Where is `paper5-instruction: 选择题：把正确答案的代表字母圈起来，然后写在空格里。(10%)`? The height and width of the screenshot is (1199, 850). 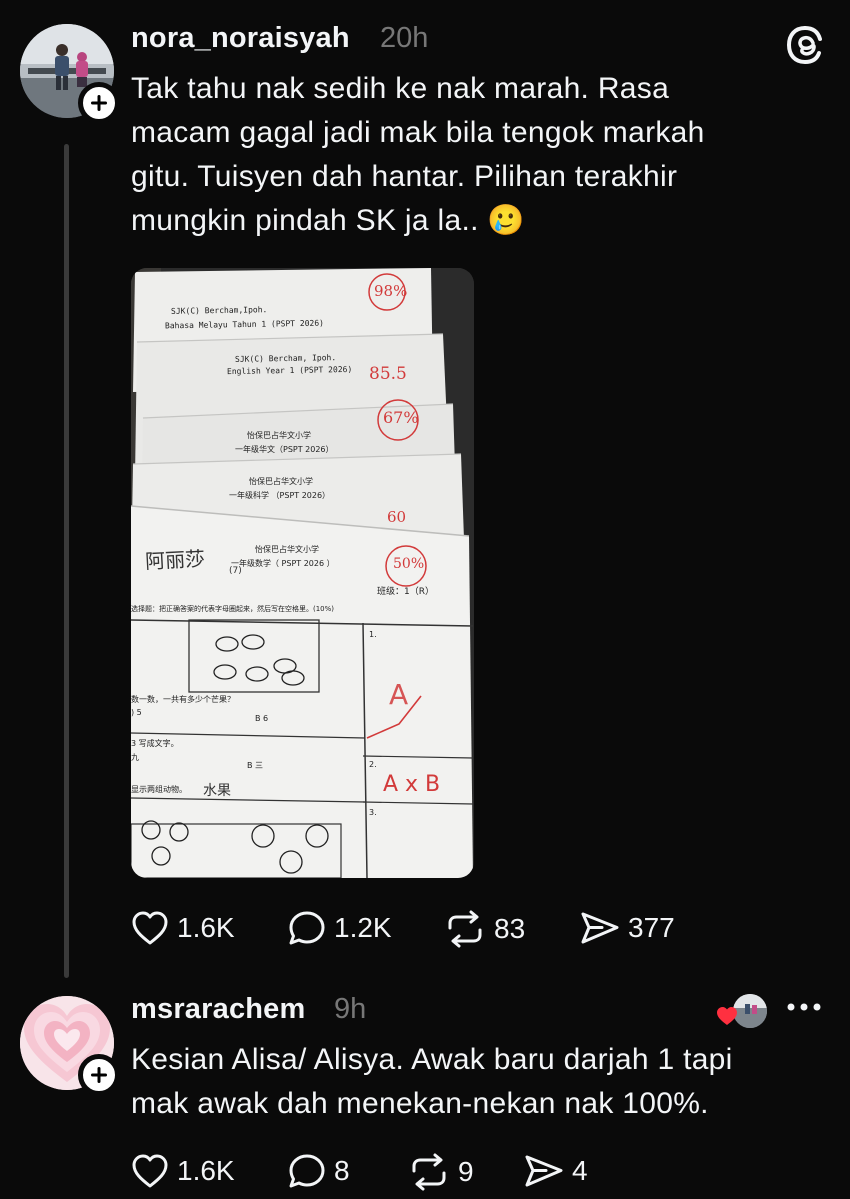 paper5-instruction: 选择题：把正确答案的代表字母圈起来，然后写在空格里。(10%) is located at coordinates (233, 609).